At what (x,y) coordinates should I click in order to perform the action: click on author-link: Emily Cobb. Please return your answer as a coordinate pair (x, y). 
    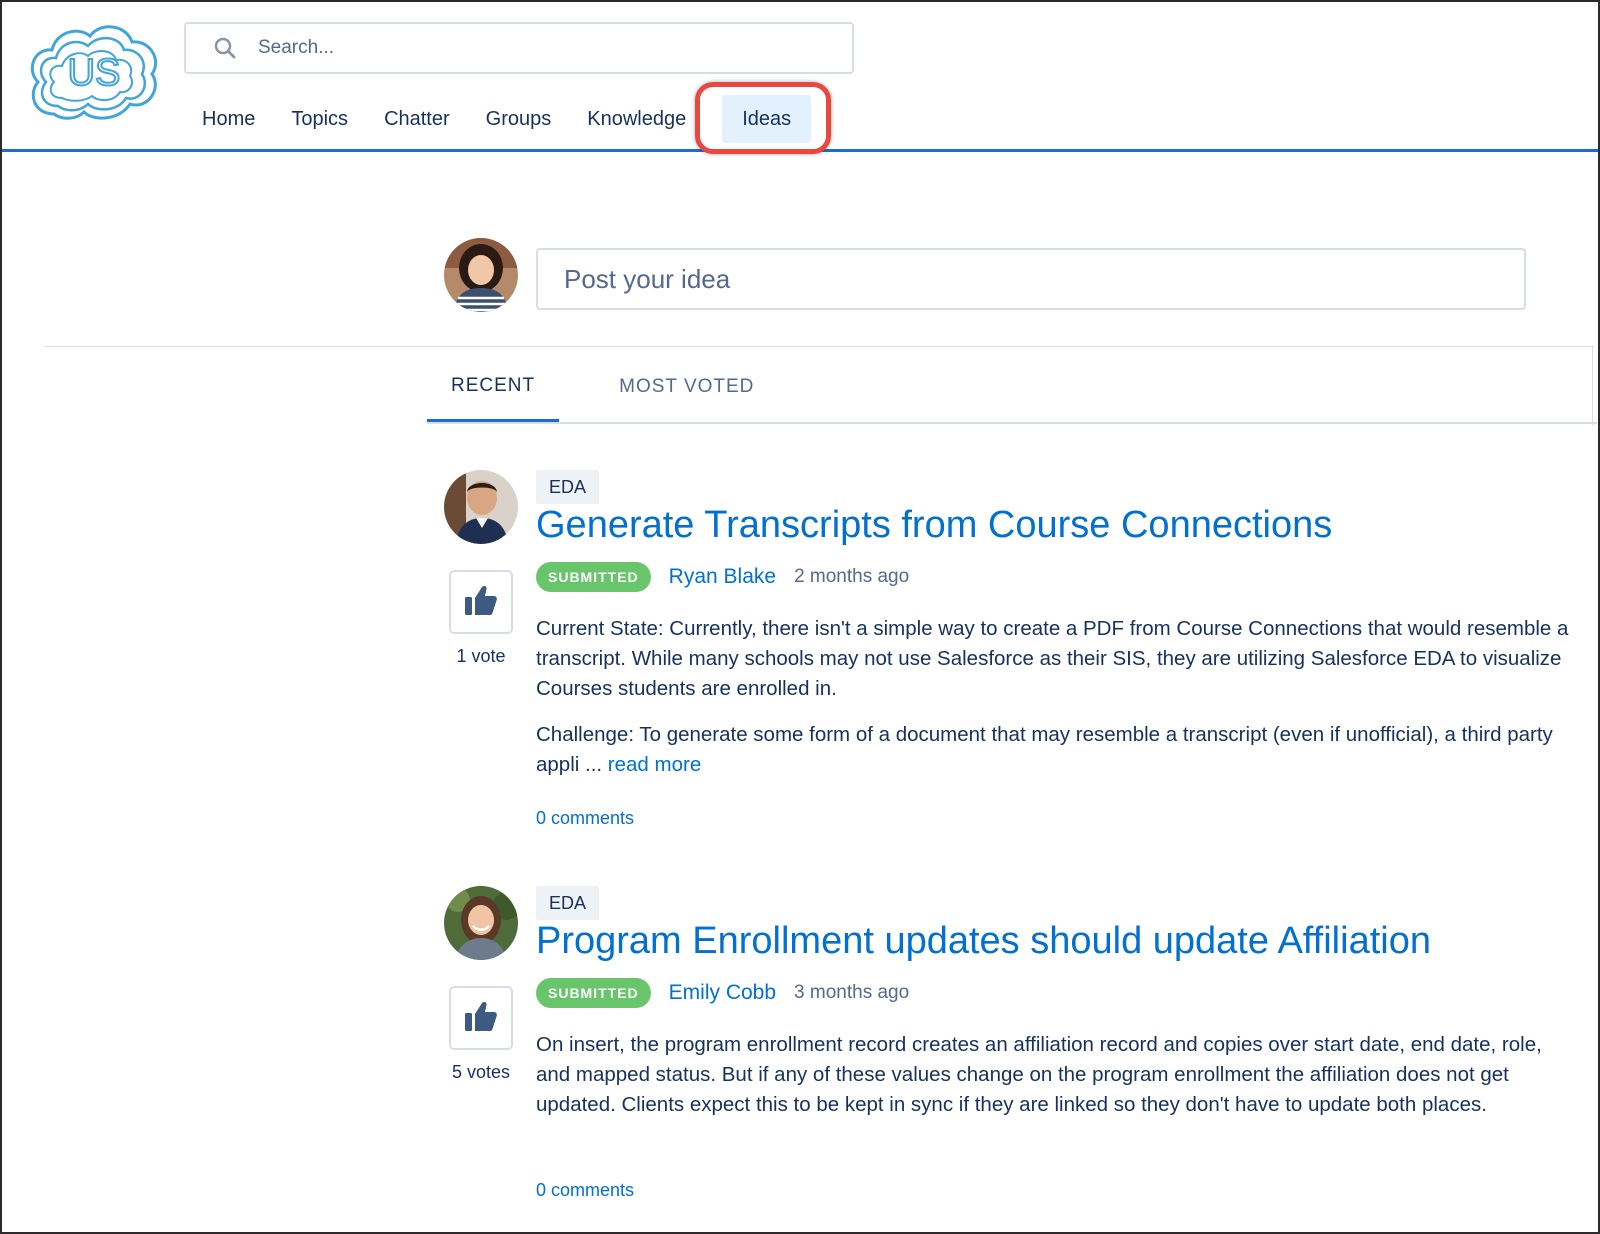
    Looking at the image, I should click on (722, 993).